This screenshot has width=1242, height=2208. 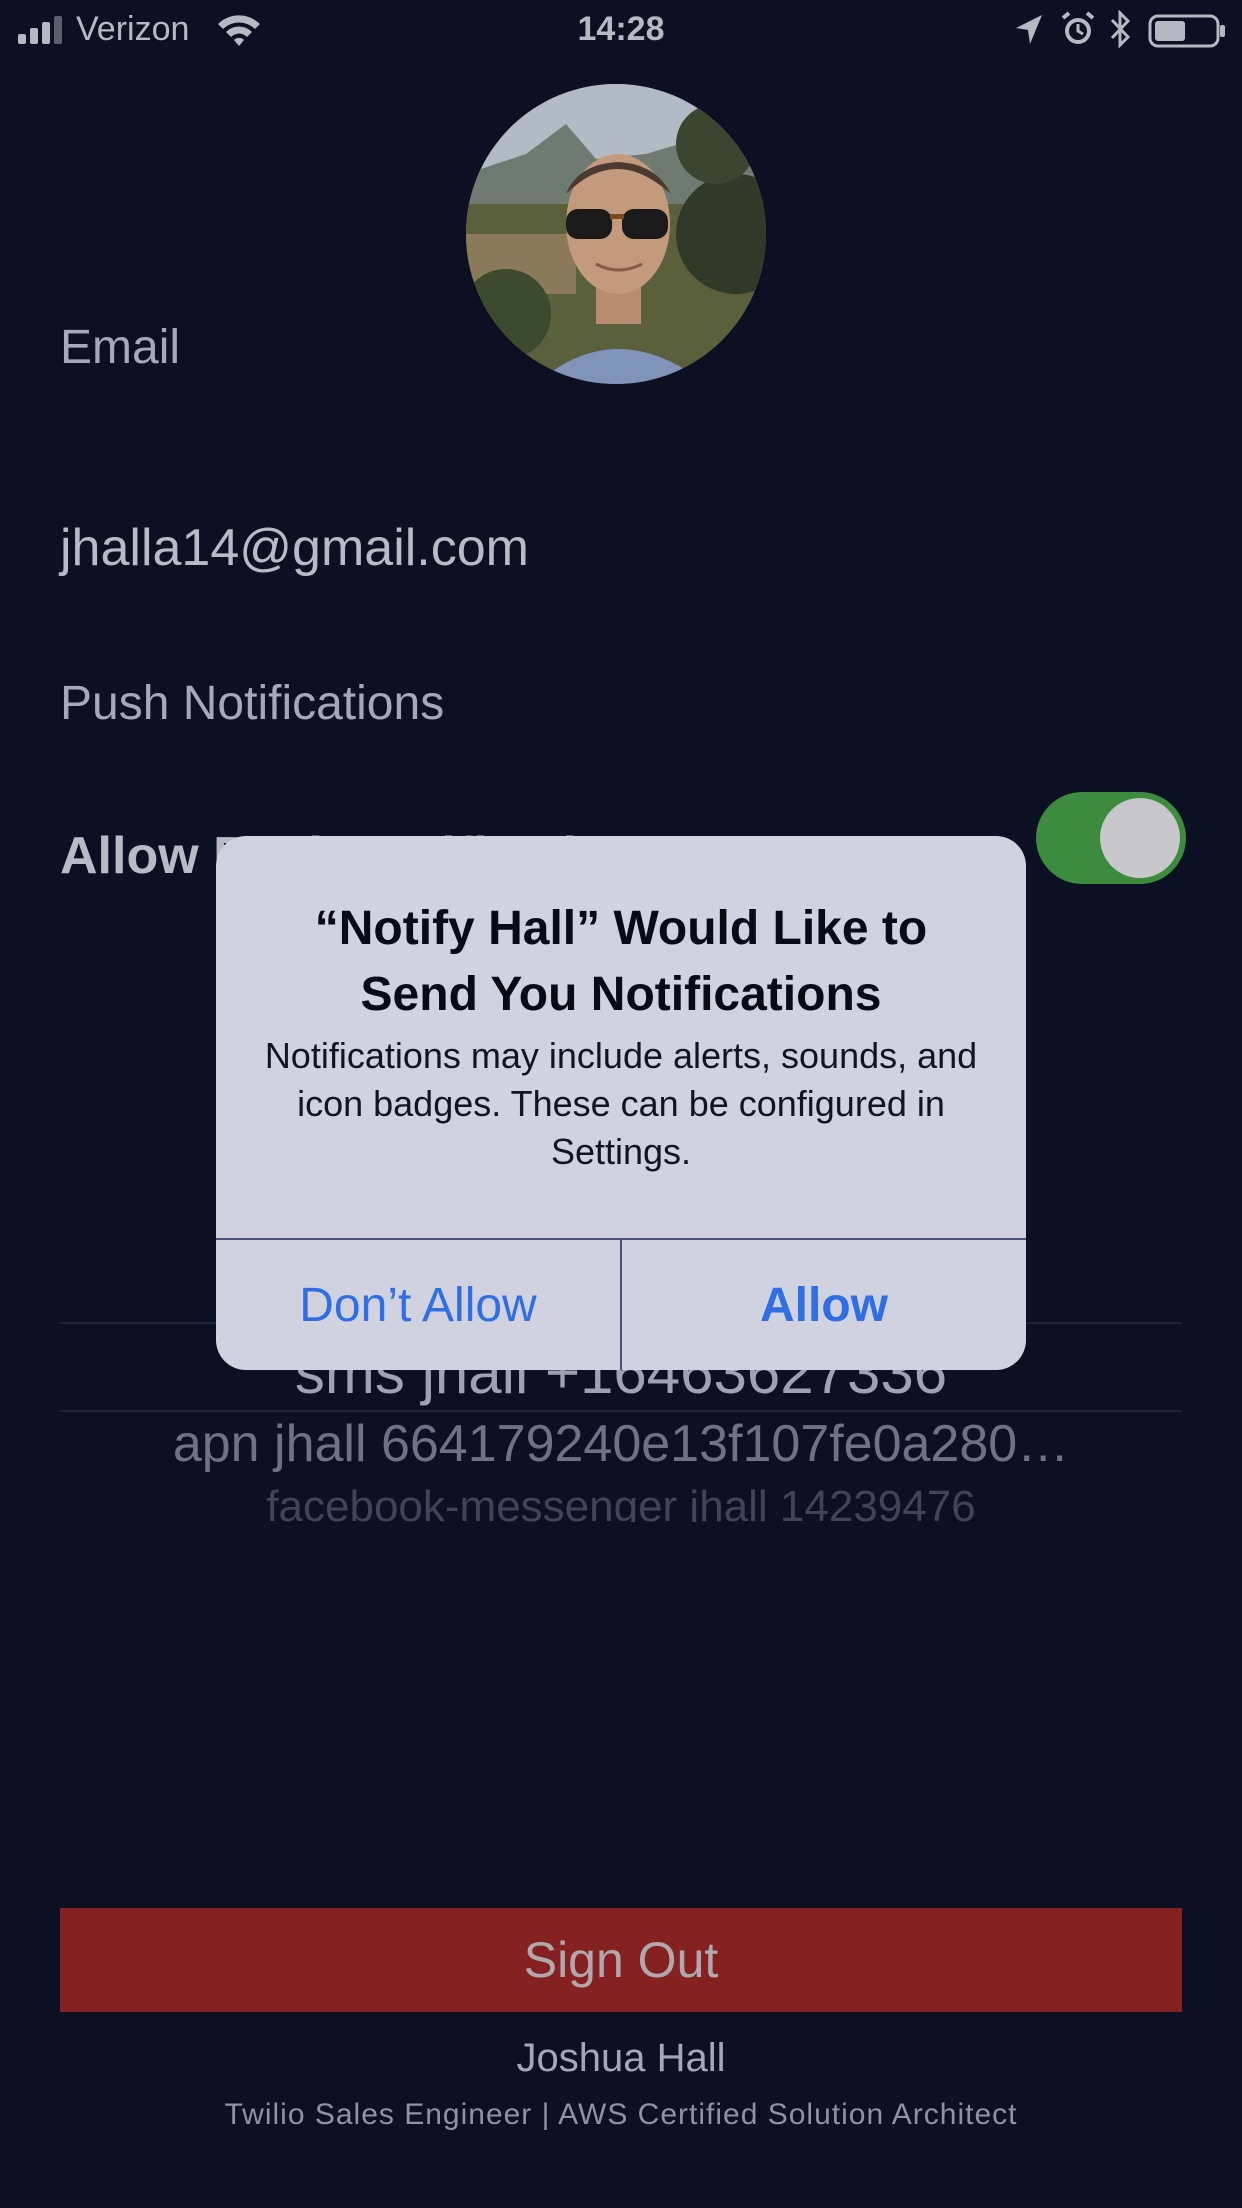 I want to click on picker-item: facebook-messenger jhall 14239476, so click(x=621, y=1502).